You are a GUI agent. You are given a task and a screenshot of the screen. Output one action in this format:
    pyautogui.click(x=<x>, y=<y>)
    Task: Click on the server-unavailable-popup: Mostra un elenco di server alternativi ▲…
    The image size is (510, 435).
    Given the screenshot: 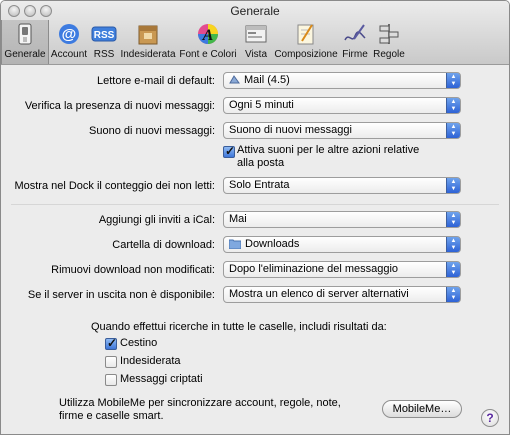 What is the action you would take?
    pyautogui.click(x=342, y=294)
    